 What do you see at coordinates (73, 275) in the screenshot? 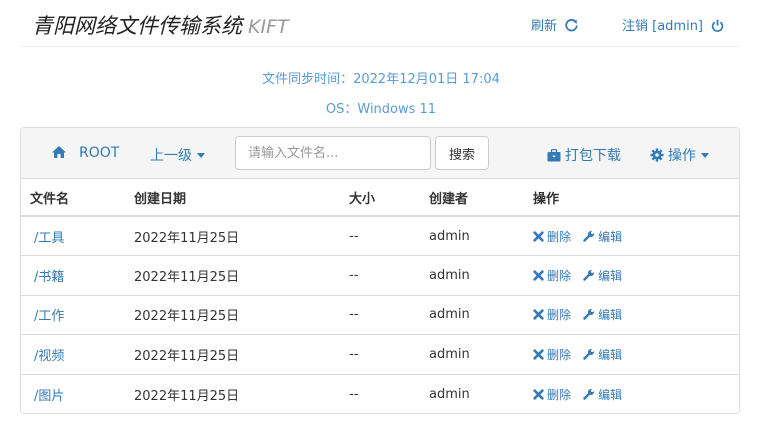
I see `file-name-cell: /书籍` at bounding box center [73, 275].